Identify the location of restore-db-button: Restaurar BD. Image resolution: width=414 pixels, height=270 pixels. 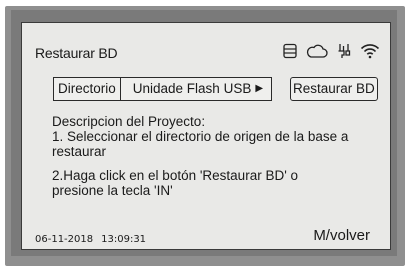
(334, 89).